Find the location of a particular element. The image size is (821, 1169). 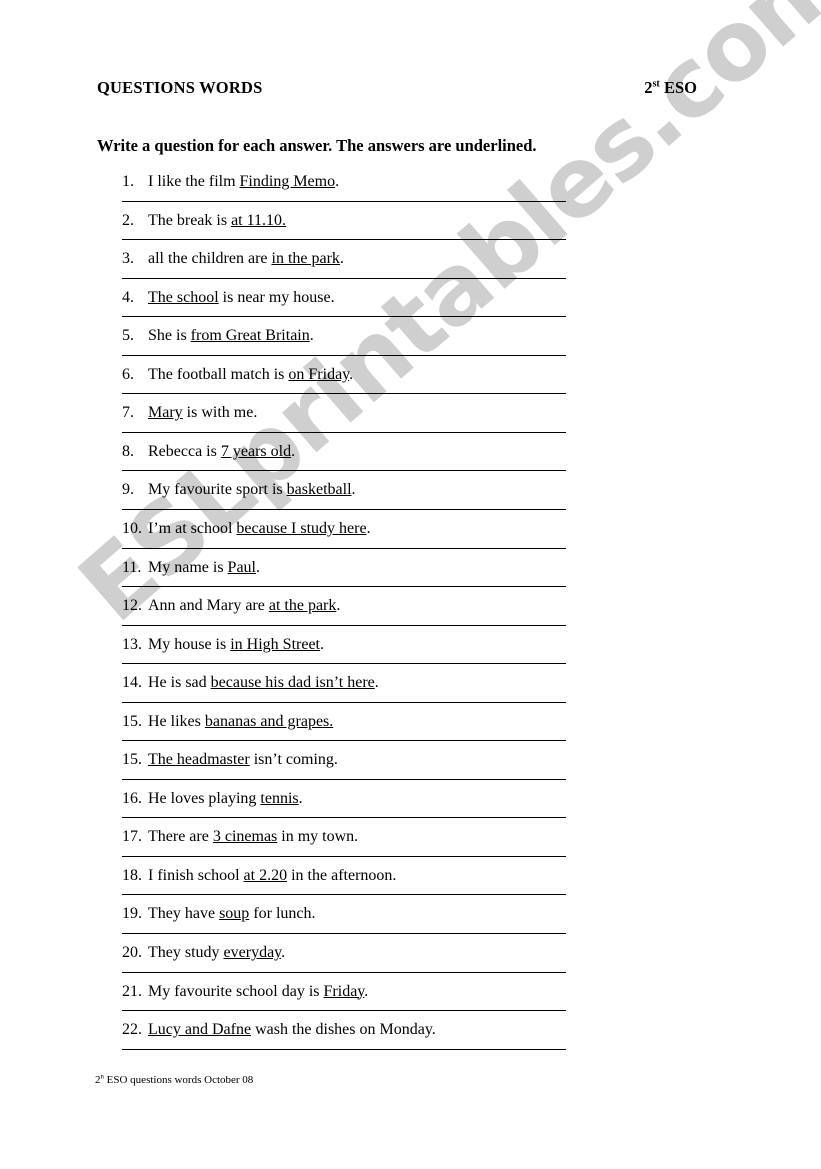

sentence-before: They study is located at coordinates (186, 952).